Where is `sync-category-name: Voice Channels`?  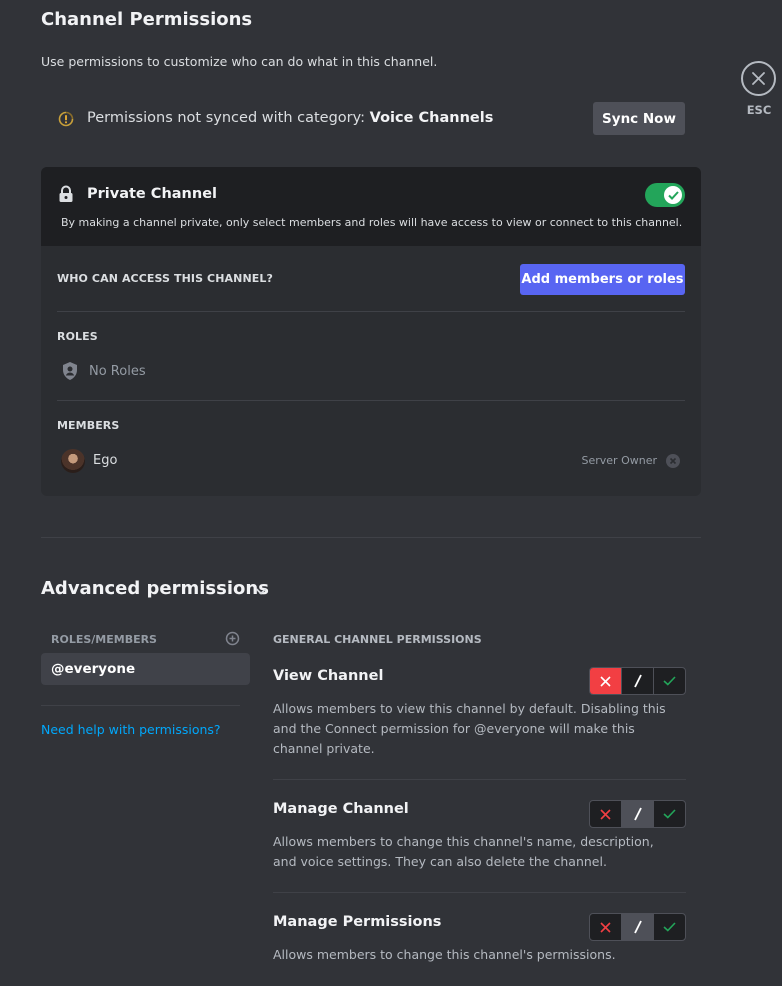
sync-category-name: Voice Channels is located at coordinates (431, 118).